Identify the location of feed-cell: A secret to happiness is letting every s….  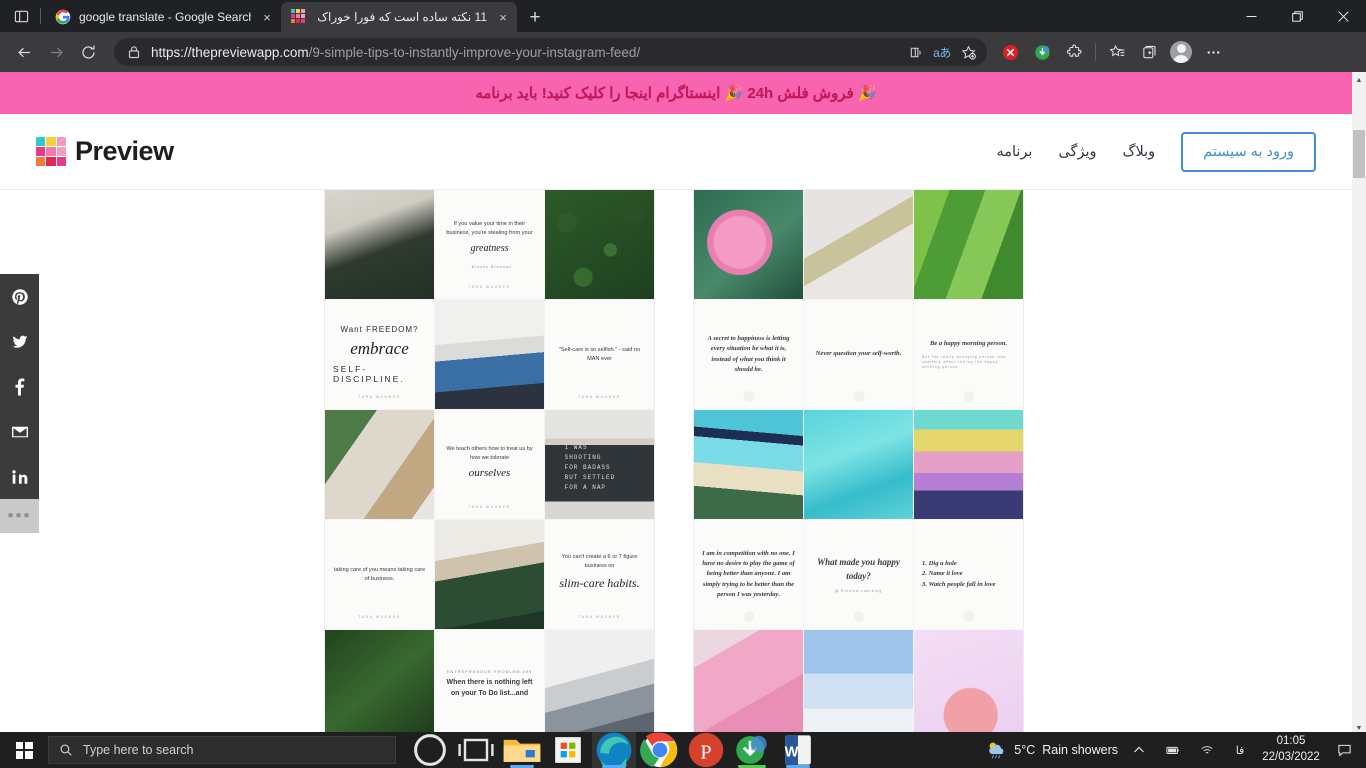
(748, 354).